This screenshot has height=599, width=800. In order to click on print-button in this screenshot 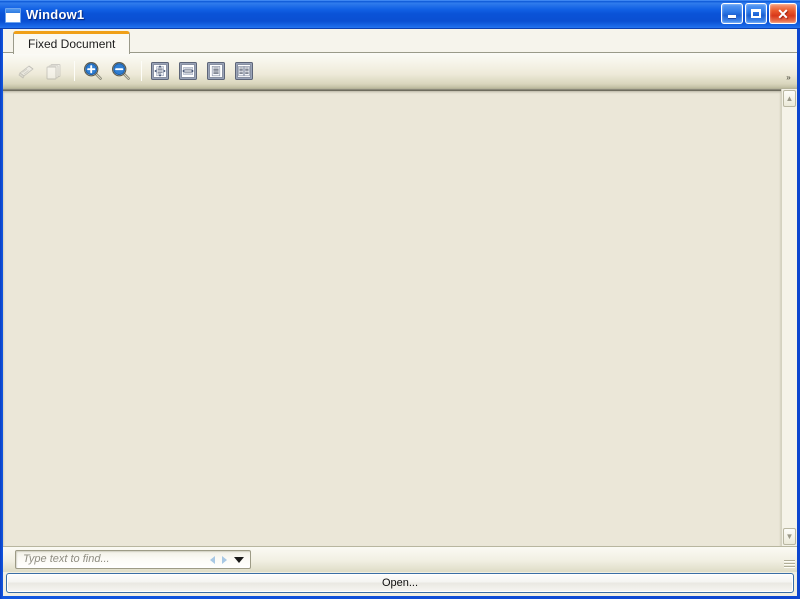, I will do `click(26, 71)`.